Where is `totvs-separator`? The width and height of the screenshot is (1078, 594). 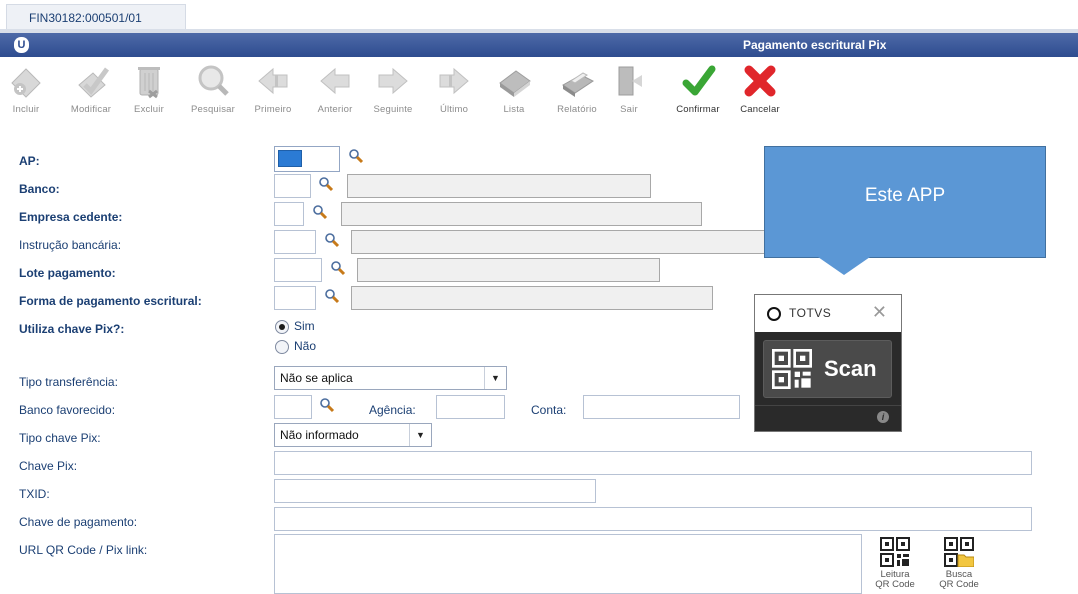 totvs-separator is located at coordinates (828, 405).